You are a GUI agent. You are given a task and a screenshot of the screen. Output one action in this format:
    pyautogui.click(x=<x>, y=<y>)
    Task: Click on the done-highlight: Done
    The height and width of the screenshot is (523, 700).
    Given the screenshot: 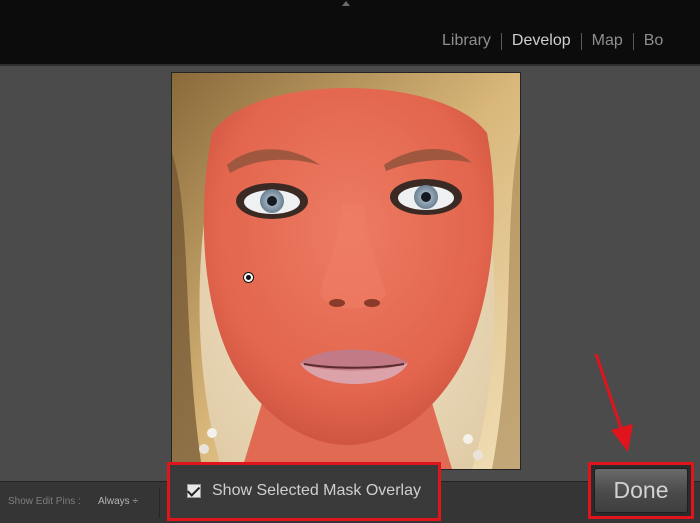 What is the action you would take?
    pyautogui.click(x=641, y=490)
    